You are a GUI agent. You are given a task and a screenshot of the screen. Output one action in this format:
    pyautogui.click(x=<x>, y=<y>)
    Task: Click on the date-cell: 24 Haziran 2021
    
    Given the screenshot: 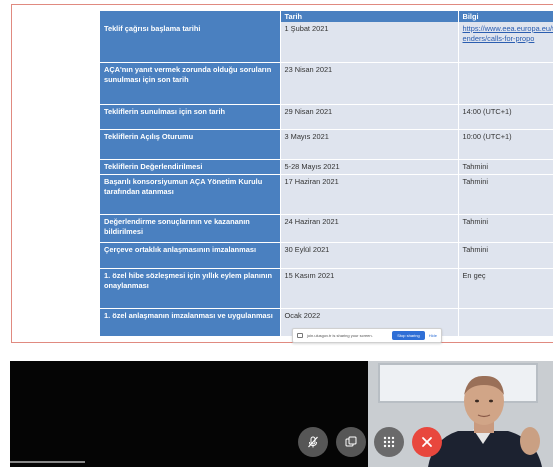 What is the action you would take?
    pyautogui.click(x=369, y=228)
    